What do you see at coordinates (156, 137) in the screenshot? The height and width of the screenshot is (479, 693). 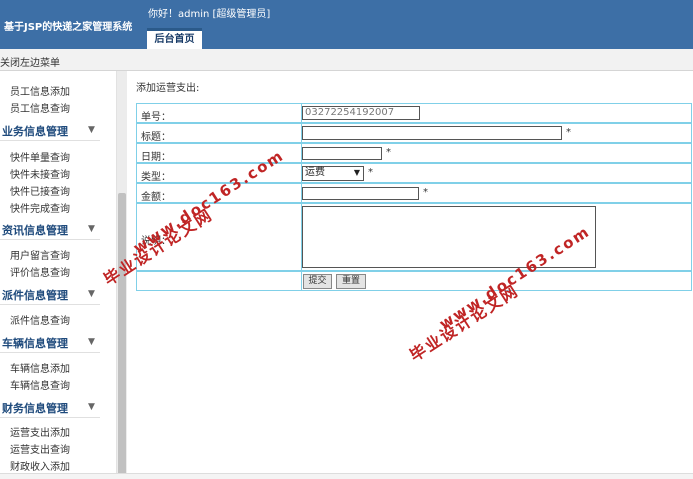 I see `title-label: 标题：` at bounding box center [156, 137].